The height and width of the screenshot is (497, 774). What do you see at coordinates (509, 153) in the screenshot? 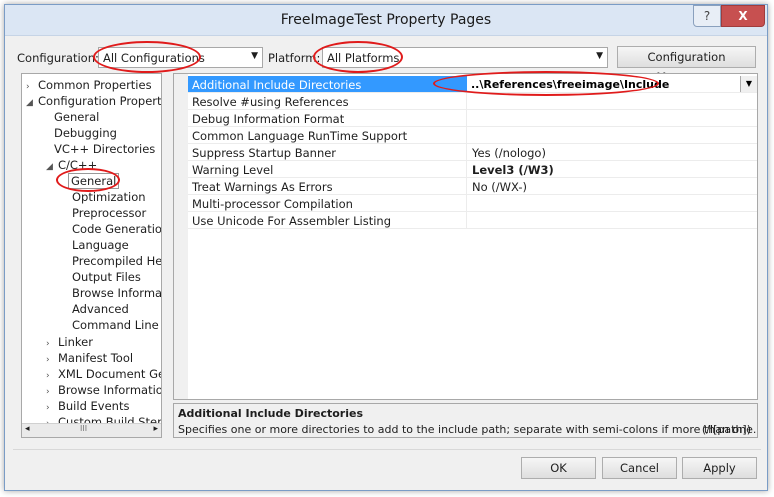
I see `property-value: Yes (/nologo)` at bounding box center [509, 153].